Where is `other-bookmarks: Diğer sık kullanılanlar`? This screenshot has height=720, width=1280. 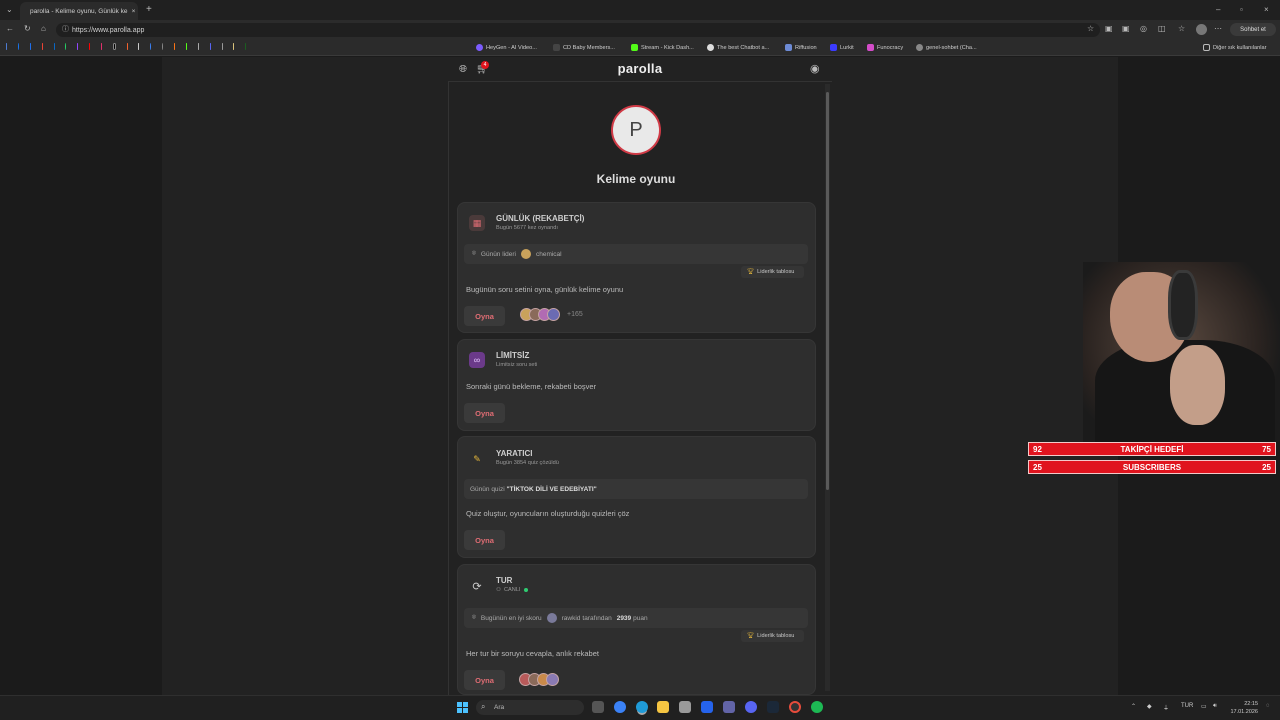
other-bookmarks: Diğer sık kullanılanlar is located at coordinates (1234, 47).